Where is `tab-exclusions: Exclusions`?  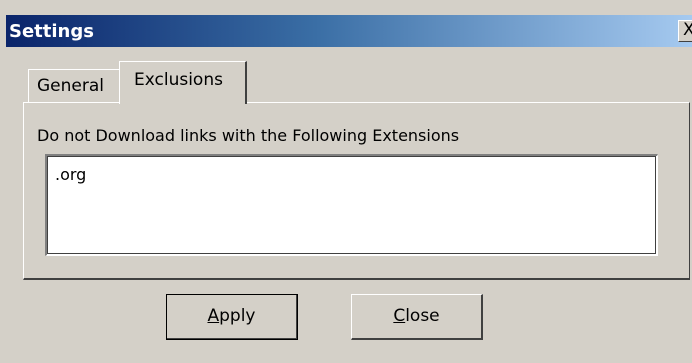
tab-exclusions: Exclusions is located at coordinates (183, 82).